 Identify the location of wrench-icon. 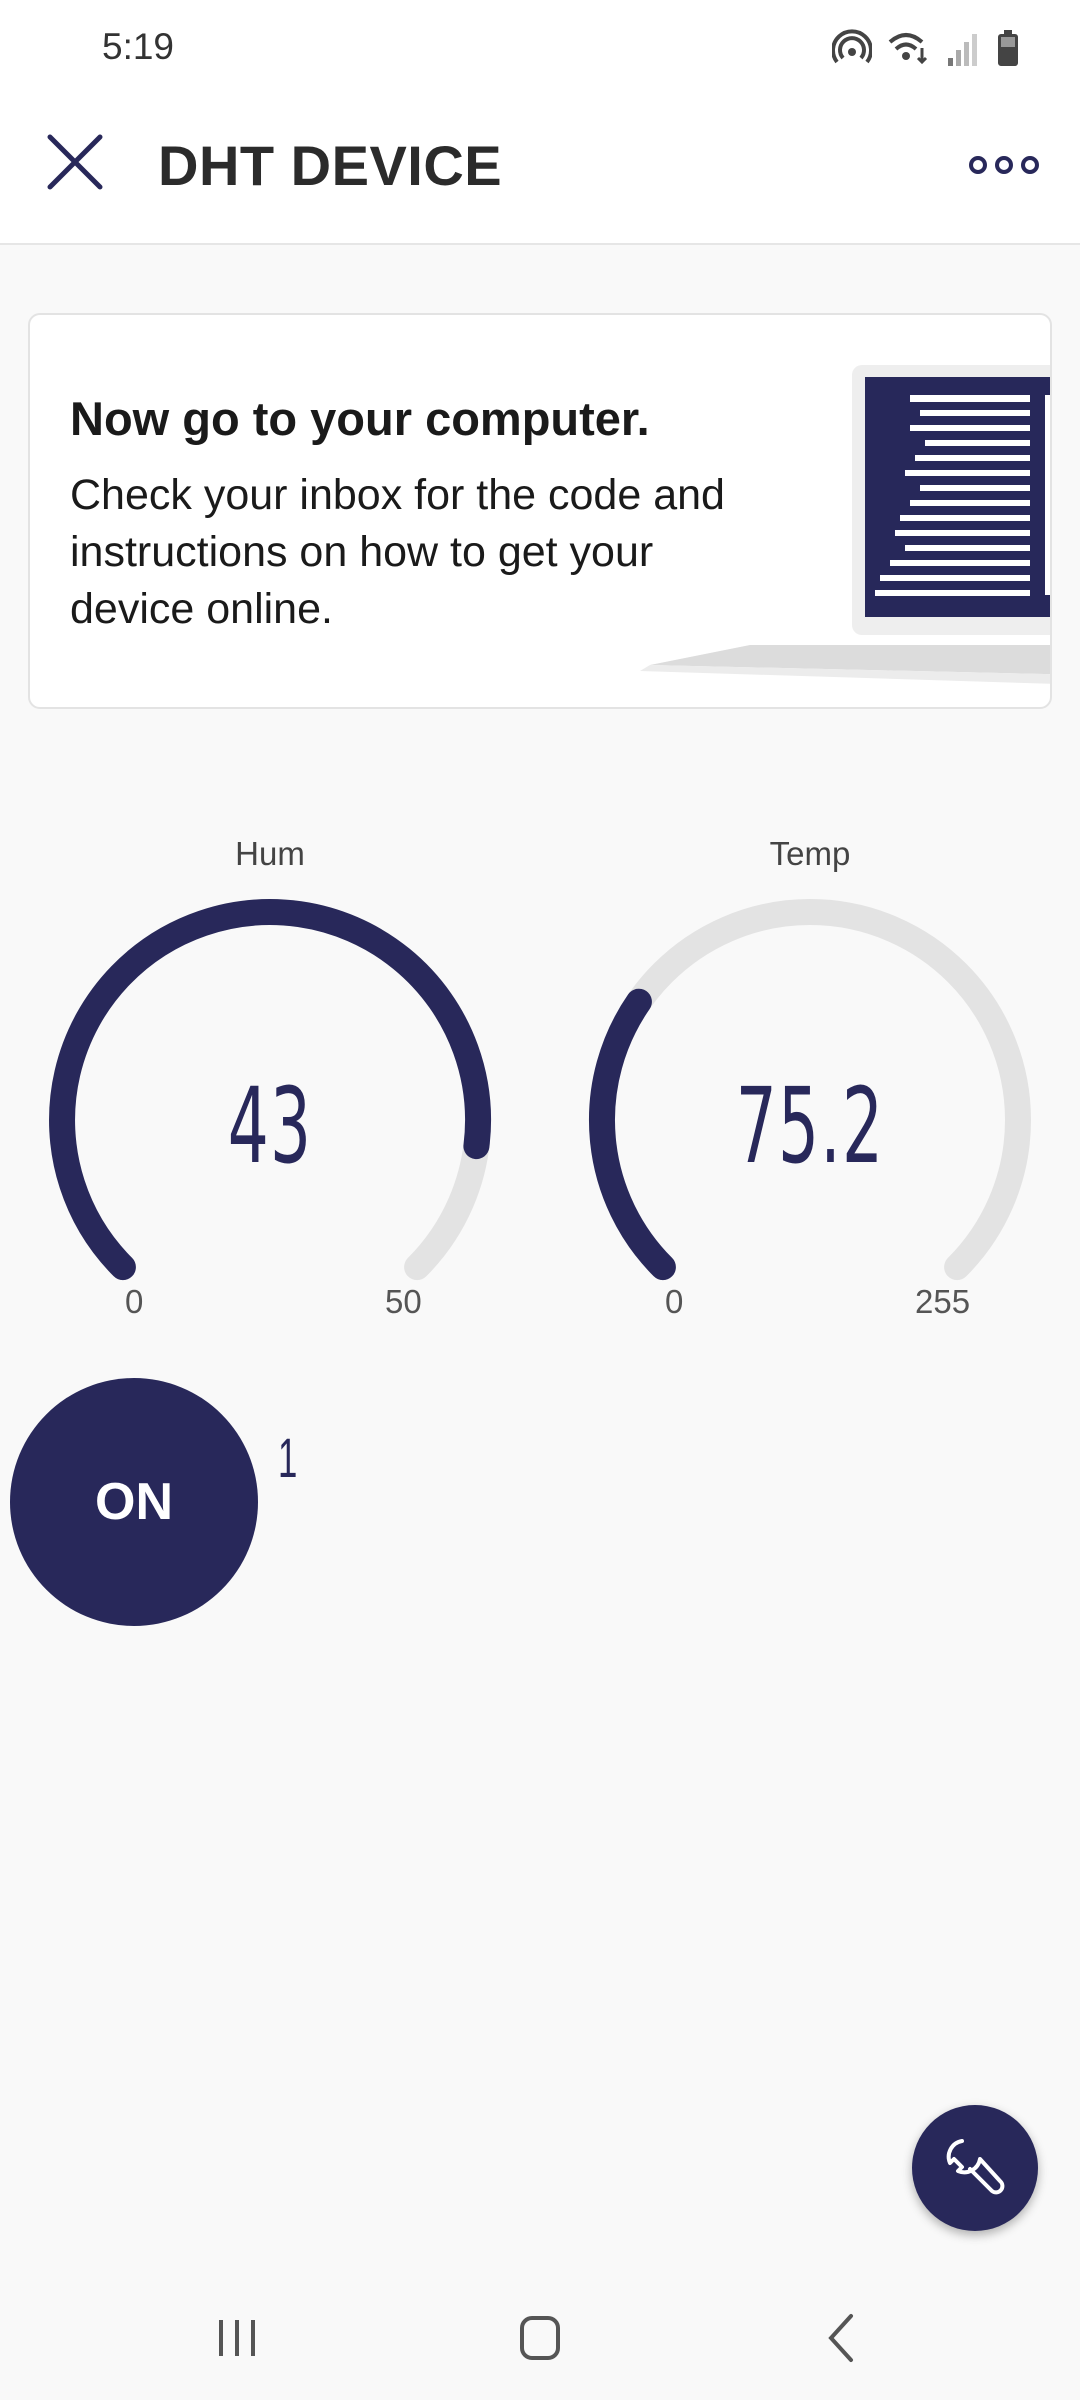
(975, 2167).